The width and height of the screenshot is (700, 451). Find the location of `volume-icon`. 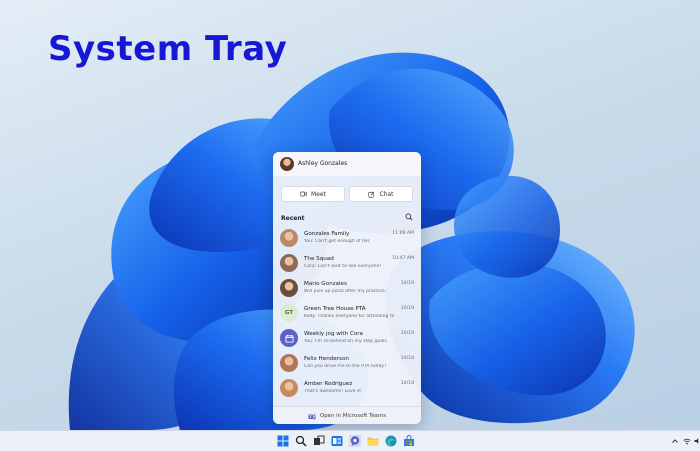

volume-icon is located at coordinates (697, 441).